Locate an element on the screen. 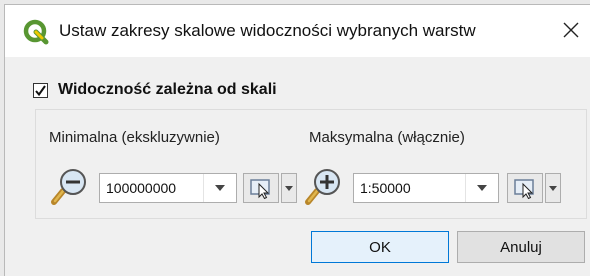 The width and height of the screenshot is (590, 276). checkmark-icon is located at coordinates (40, 90).